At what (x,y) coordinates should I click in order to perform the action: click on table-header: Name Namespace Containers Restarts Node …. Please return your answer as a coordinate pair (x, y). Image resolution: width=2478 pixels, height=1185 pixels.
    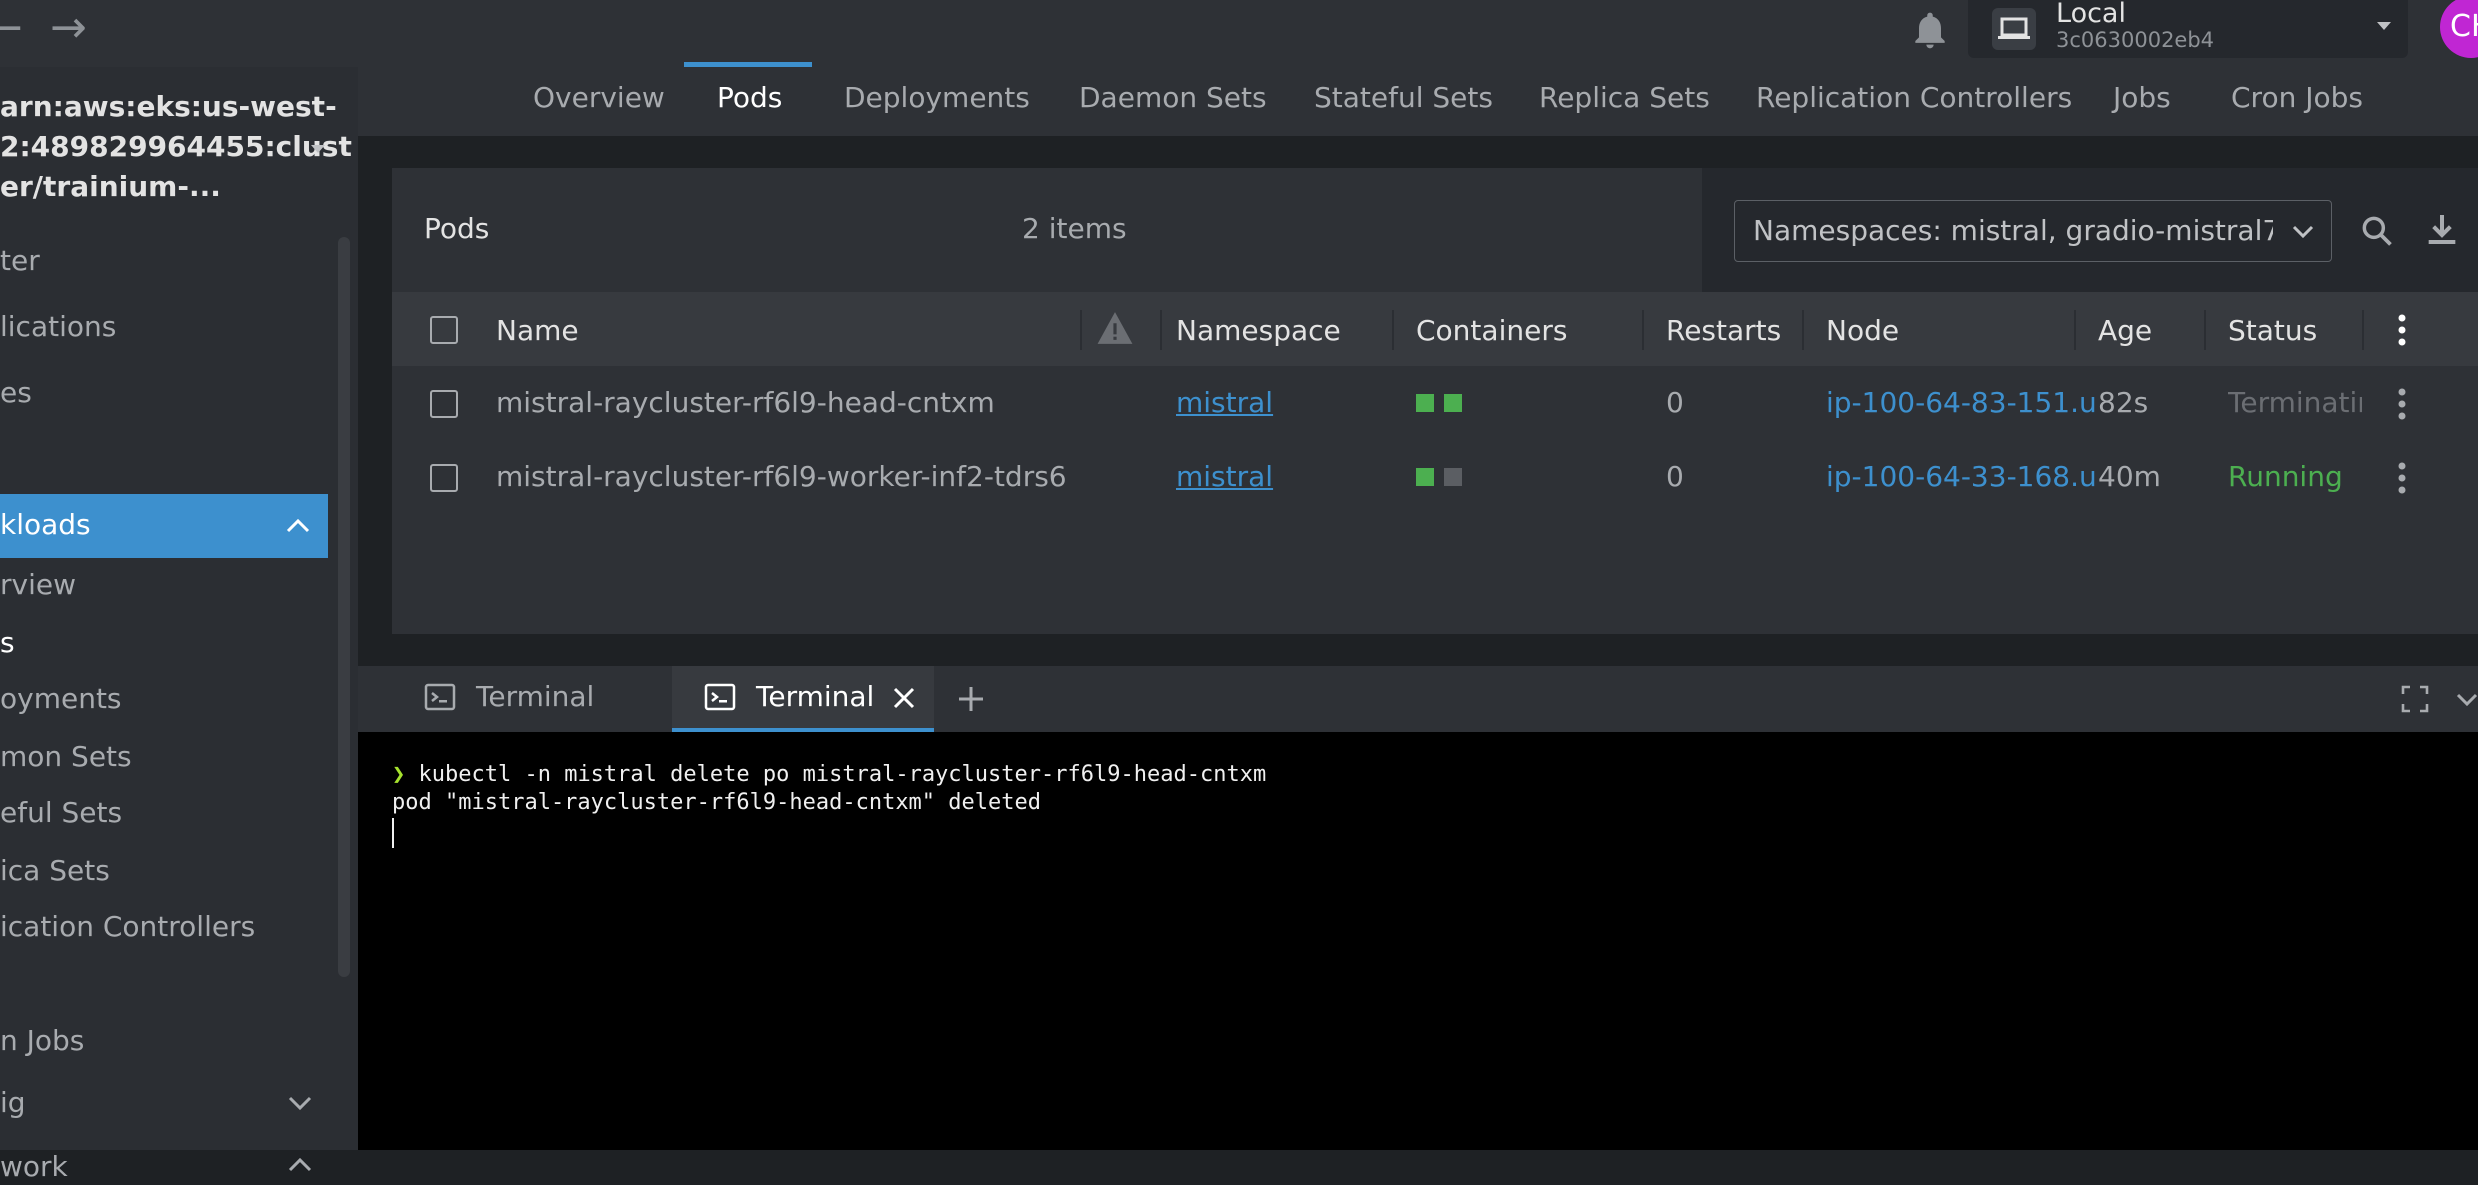
    Looking at the image, I should click on (1435, 329).